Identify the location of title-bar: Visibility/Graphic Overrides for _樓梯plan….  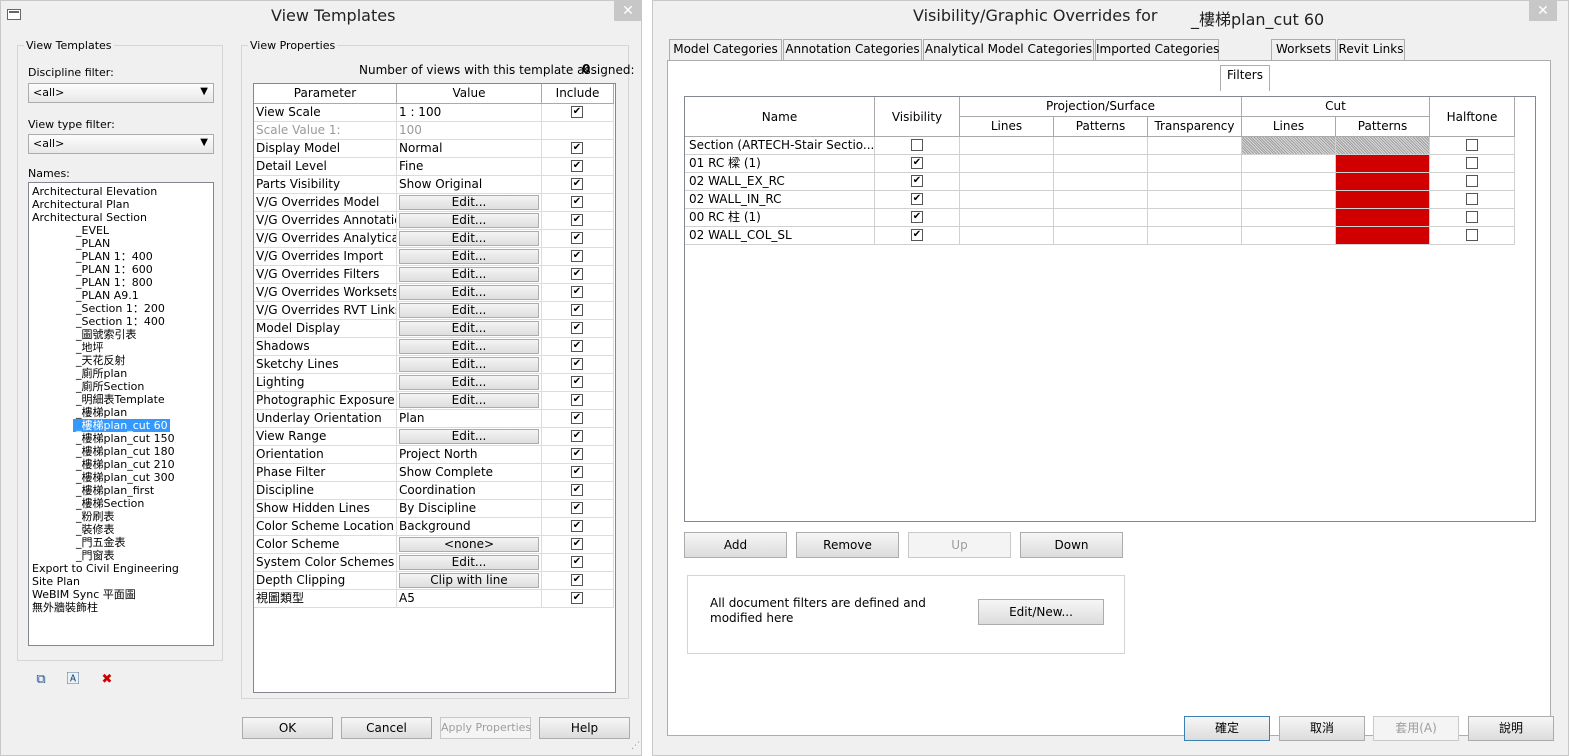
(1110, 15).